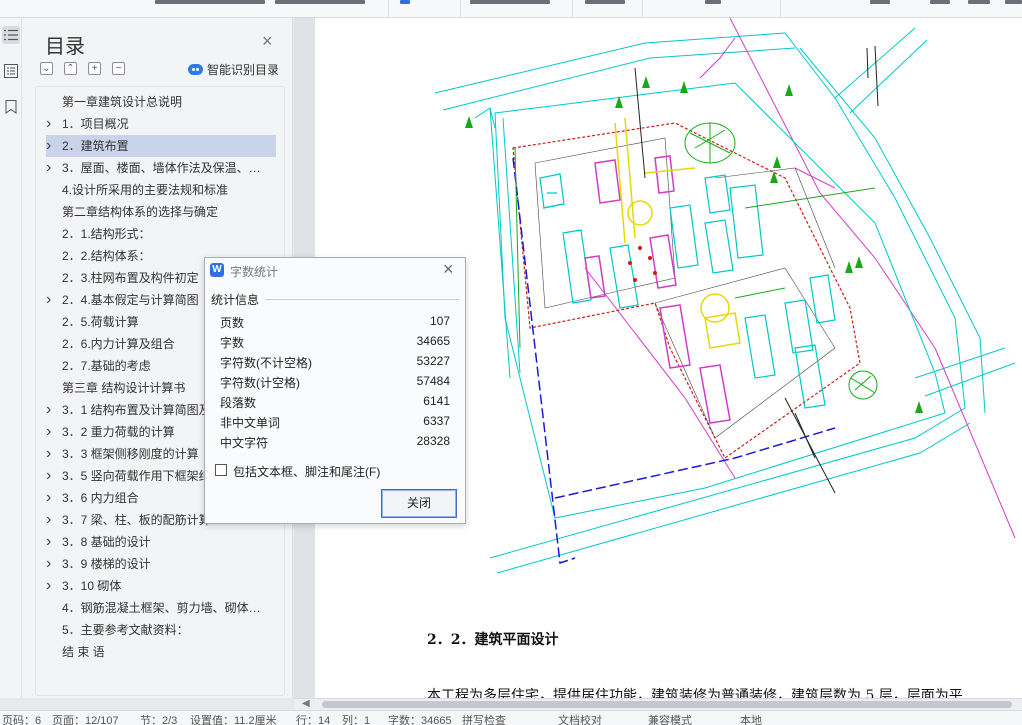 The height and width of the screenshot is (725, 1022). Describe the element at coordinates (100, 498) in the screenshot. I see `toc-item-label: 3．6 内力组合` at that location.